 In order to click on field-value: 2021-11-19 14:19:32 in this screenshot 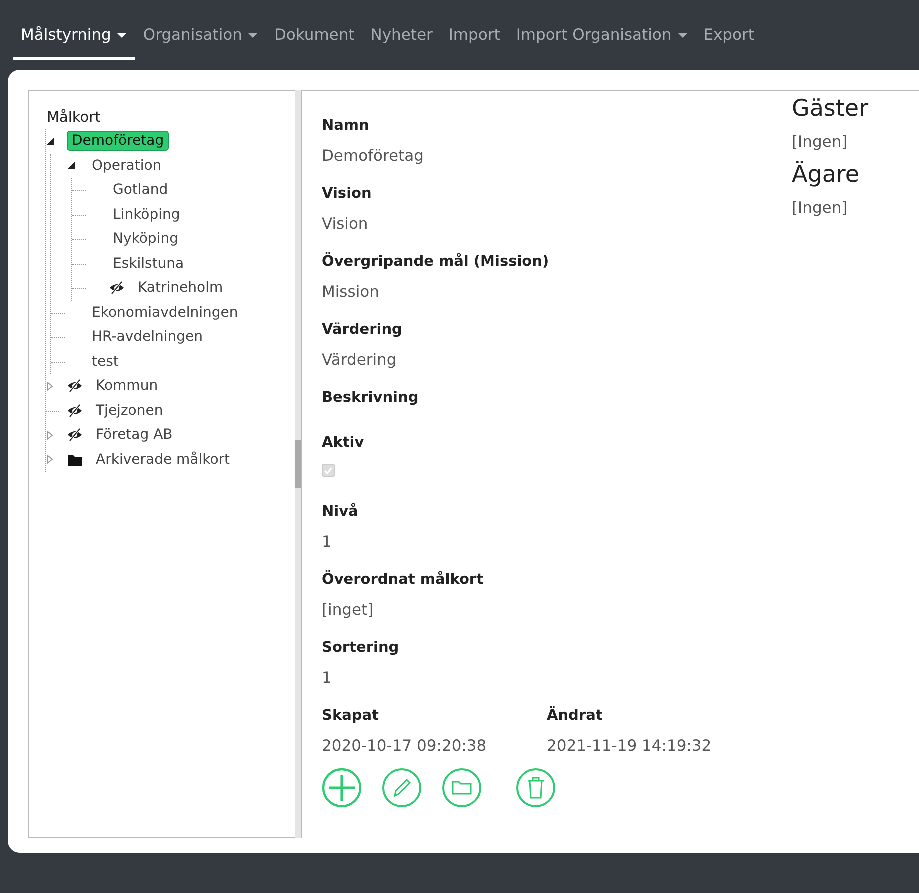, I will do `click(630, 746)`.